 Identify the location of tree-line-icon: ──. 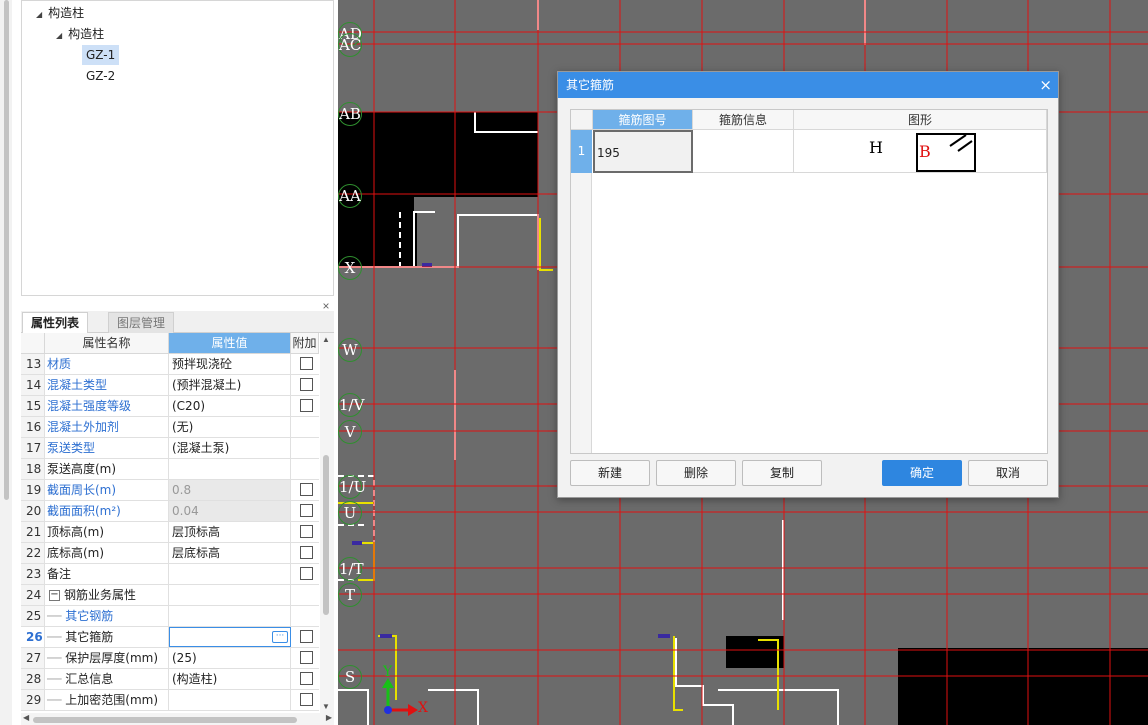
(56, 637).